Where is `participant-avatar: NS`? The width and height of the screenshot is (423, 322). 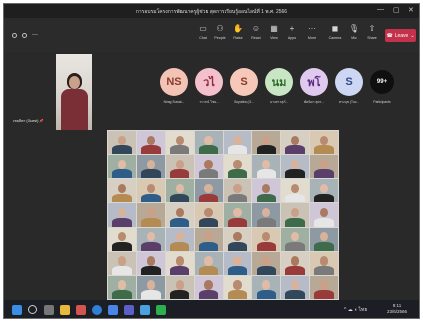 participant-avatar: NS is located at coordinates (174, 82).